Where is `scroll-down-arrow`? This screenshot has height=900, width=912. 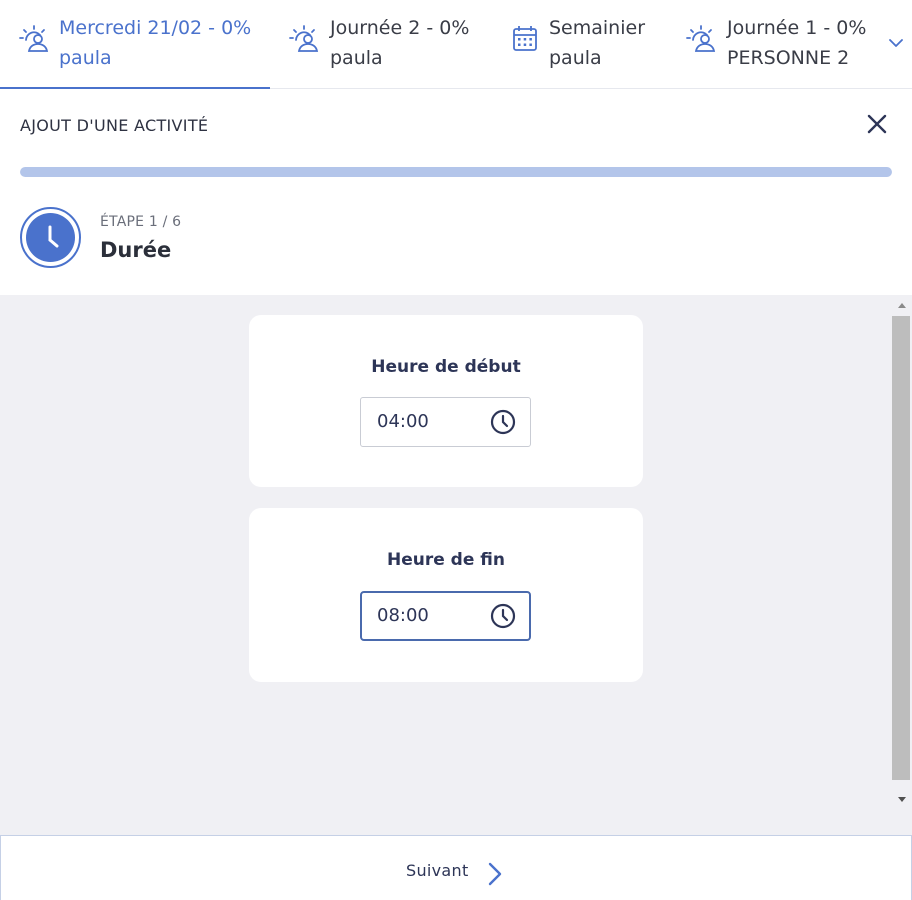
scroll-down-arrow is located at coordinates (902, 799).